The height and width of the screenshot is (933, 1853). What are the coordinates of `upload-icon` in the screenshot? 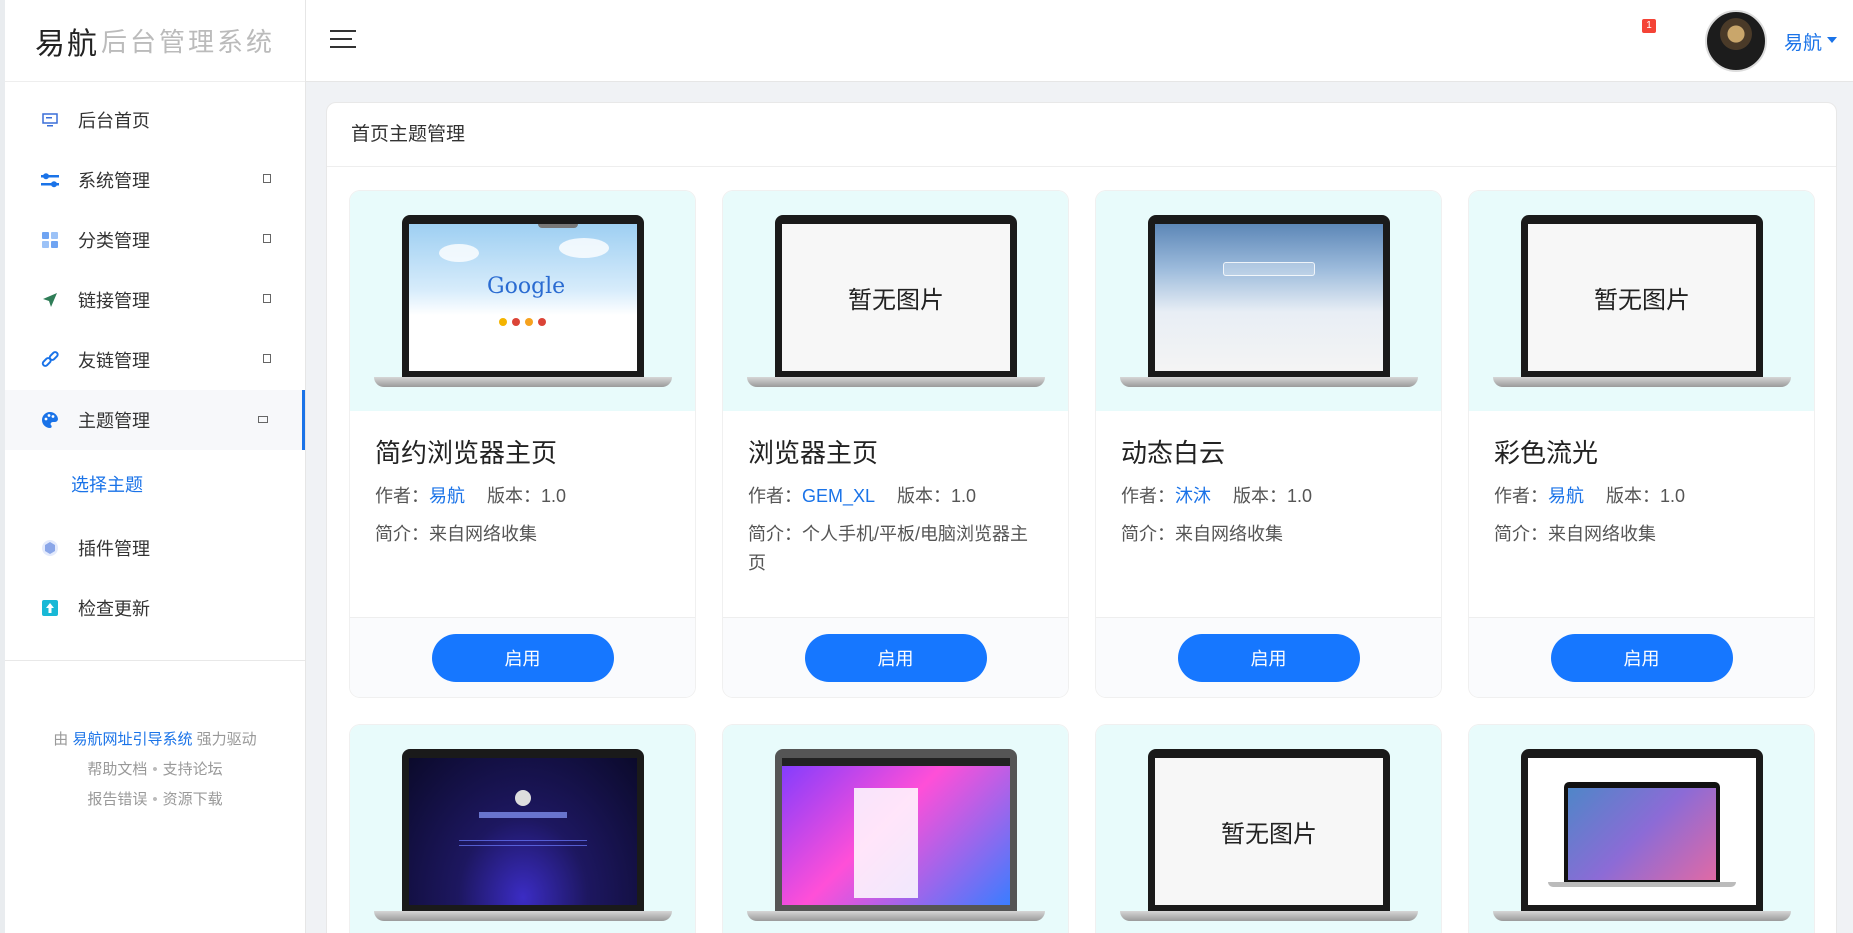 It's located at (50, 608).